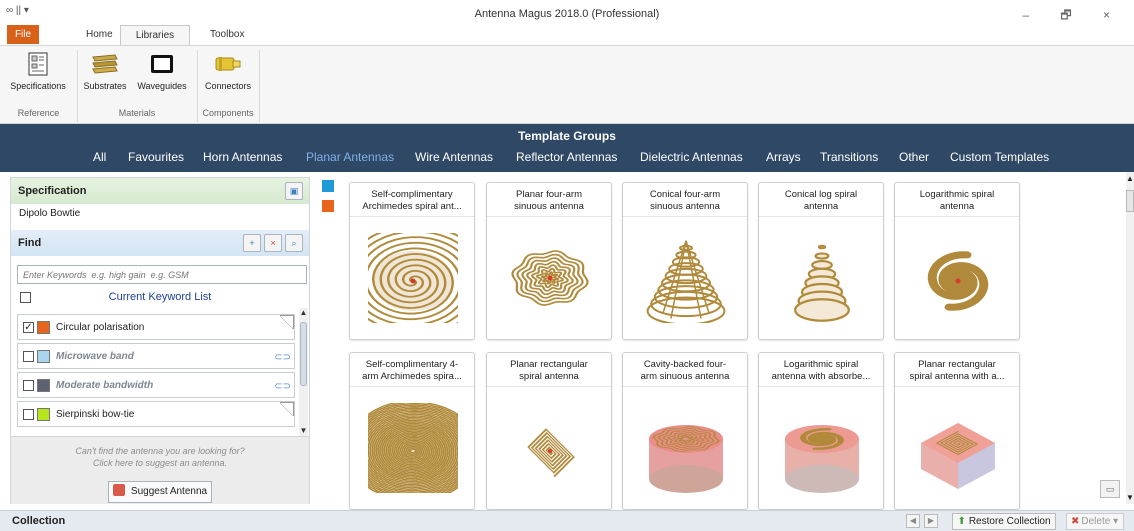  What do you see at coordinates (160, 191) in the screenshot?
I see `specification-header: Specification` at bounding box center [160, 191].